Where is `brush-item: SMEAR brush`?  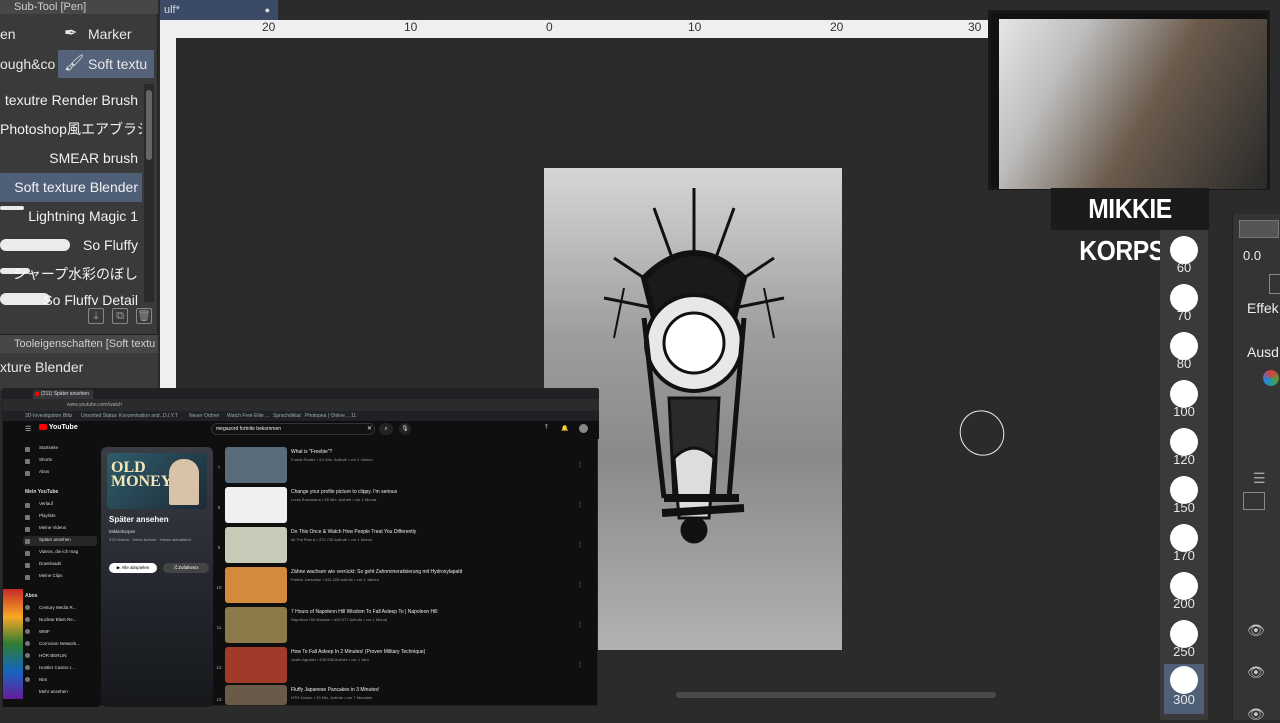 brush-item: SMEAR brush is located at coordinates (71, 158).